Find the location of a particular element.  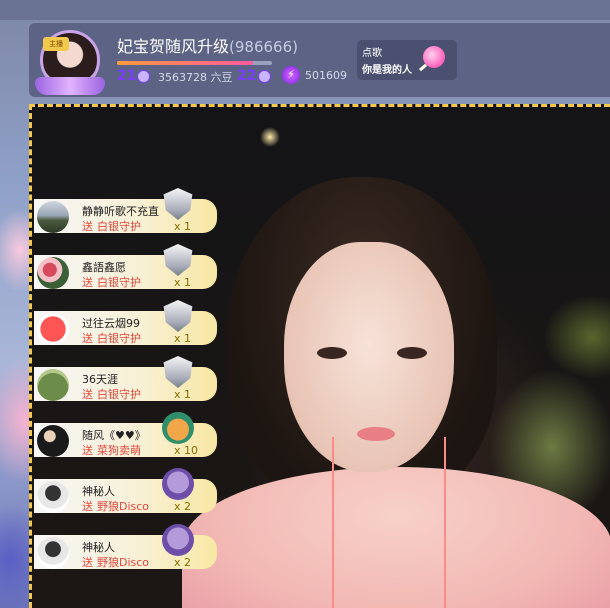

anchor-name-text: 妃宝贺随风升级 is located at coordinates (173, 46).